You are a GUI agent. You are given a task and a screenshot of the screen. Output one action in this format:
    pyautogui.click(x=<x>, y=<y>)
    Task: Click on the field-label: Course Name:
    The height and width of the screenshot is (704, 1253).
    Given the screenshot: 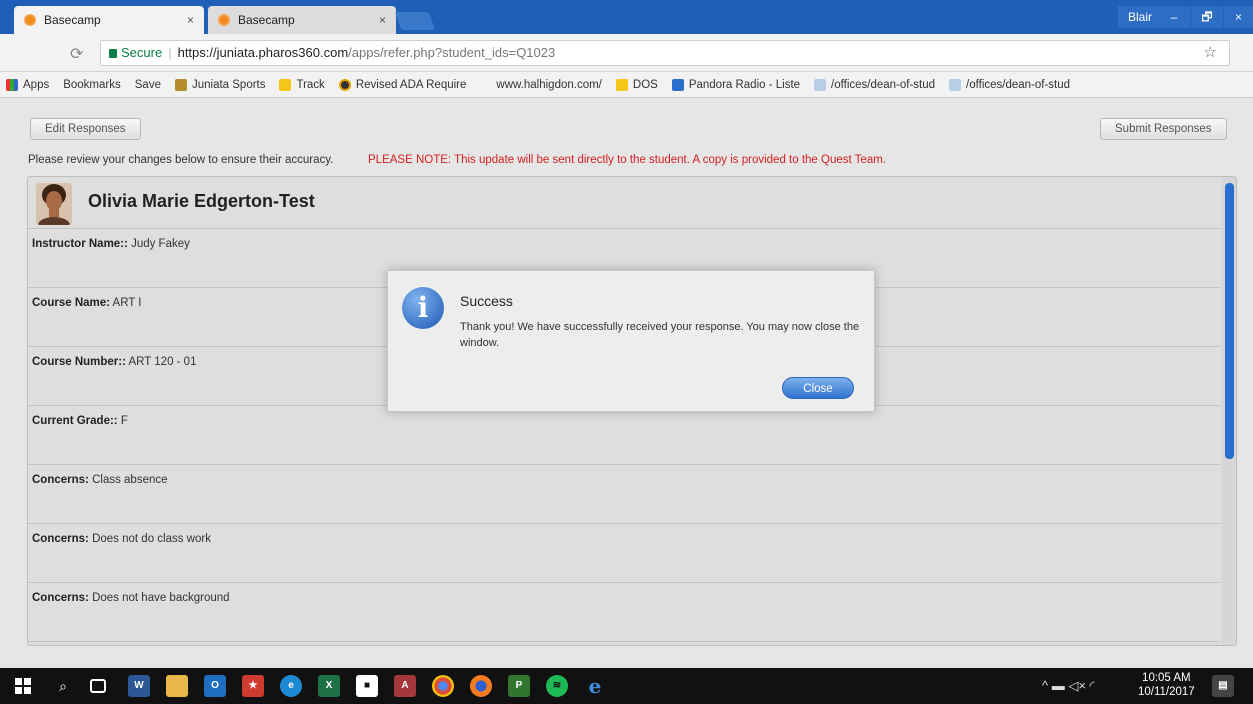 What is the action you would take?
    pyautogui.click(x=71, y=303)
    